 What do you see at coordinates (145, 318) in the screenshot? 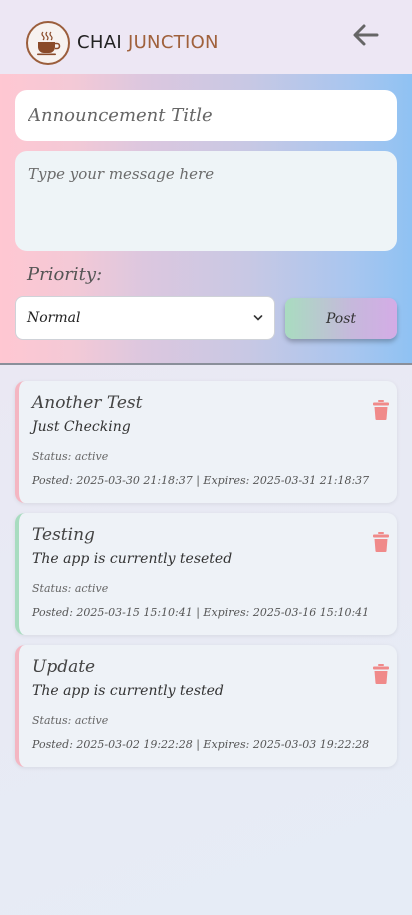
I see `priority-select: Normal` at bounding box center [145, 318].